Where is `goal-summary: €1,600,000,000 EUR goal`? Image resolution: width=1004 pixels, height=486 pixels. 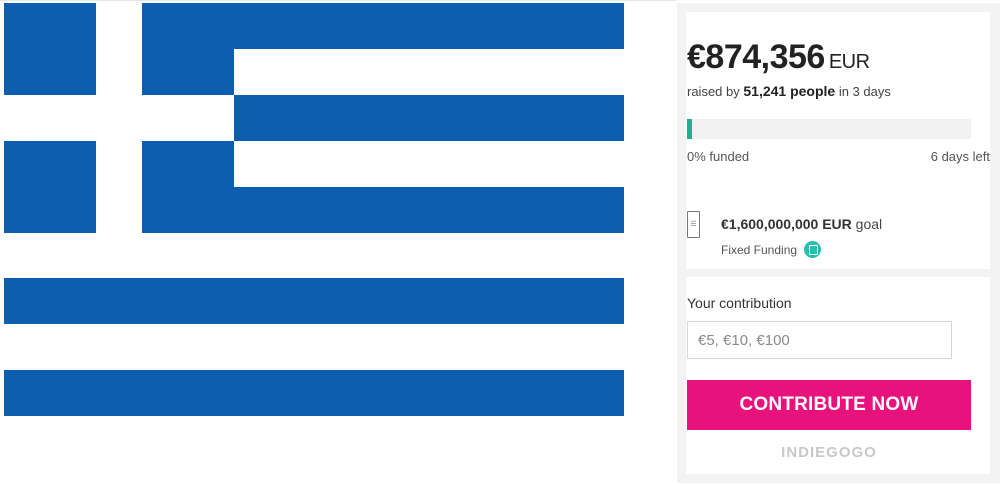 goal-summary: €1,600,000,000 EUR goal is located at coordinates (801, 224).